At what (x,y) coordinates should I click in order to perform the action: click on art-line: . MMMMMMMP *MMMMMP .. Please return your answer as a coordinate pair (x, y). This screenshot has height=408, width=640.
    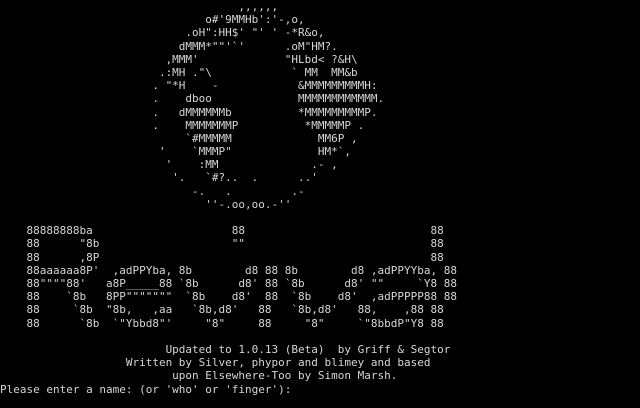
    Looking at the image, I should click on (182, 125).